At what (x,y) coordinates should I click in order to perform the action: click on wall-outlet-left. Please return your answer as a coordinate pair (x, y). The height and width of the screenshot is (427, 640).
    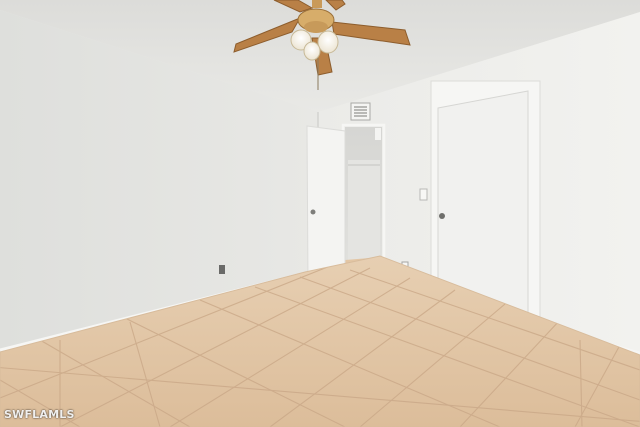
    Looking at the image, I should click on (222, 269).